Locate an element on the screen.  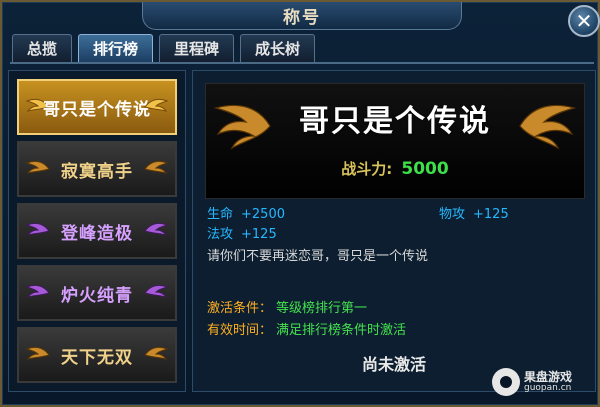
title-item-peak: 登峰造极 is located at coordinates (97, 231).